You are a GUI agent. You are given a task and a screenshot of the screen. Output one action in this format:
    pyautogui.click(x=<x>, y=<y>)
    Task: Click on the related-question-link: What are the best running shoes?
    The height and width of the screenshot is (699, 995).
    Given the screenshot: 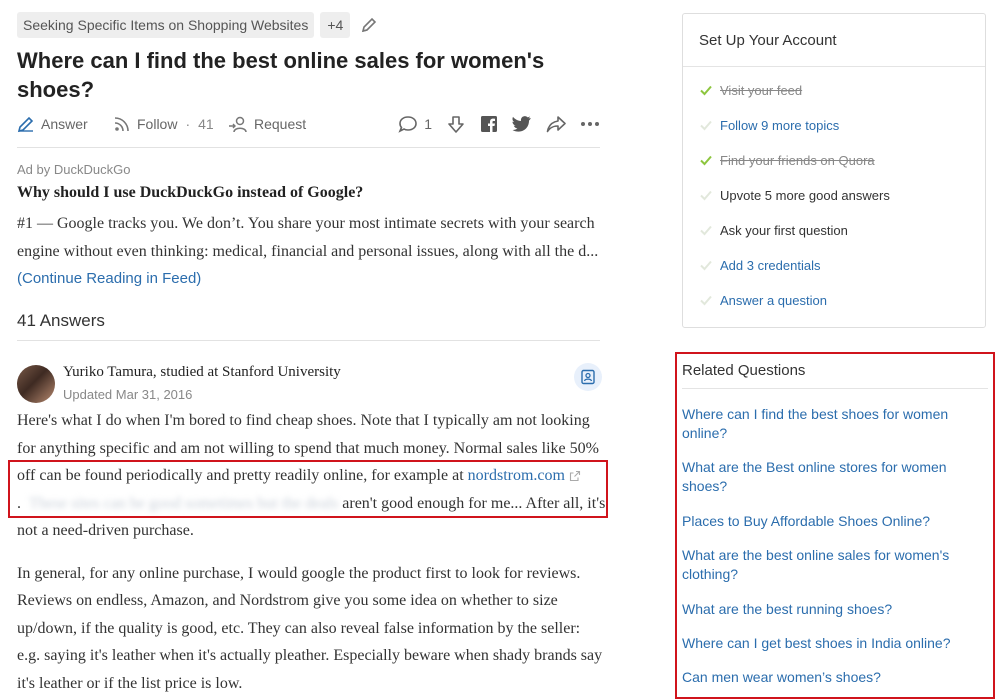 What is the action you would take?
    pyautogui.click(x=827, y=609)
    